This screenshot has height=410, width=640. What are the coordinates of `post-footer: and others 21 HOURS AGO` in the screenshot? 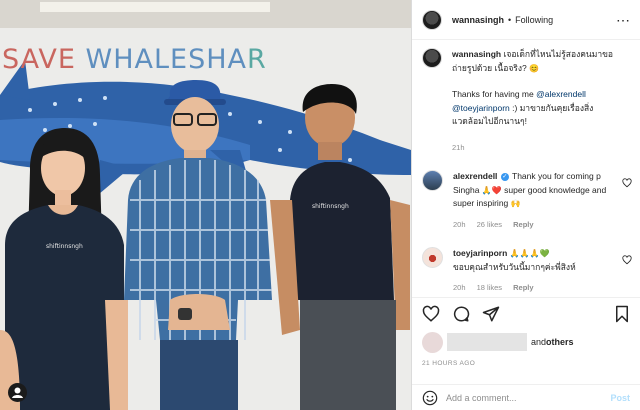 It's located at (526, 332).